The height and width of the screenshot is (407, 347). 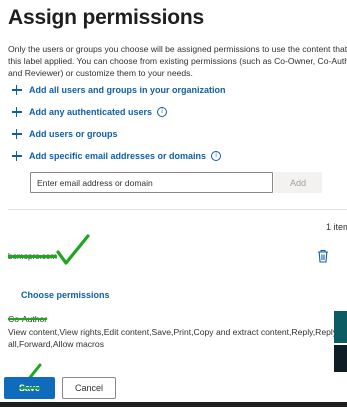 What do you see at coordinates (298, 182) in the screenshot?
I see `add-button: Add` at bounding box center [298, 182].